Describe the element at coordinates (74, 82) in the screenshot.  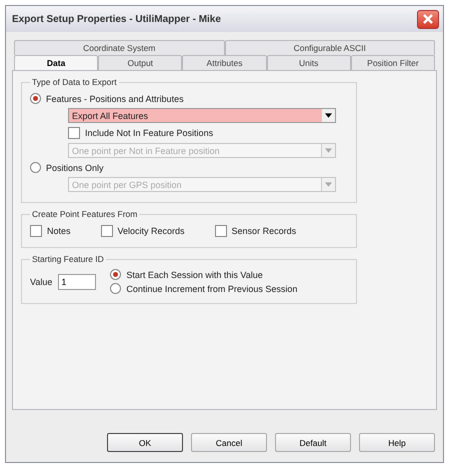
I see `group-title: Type of Data to Export` at that location.